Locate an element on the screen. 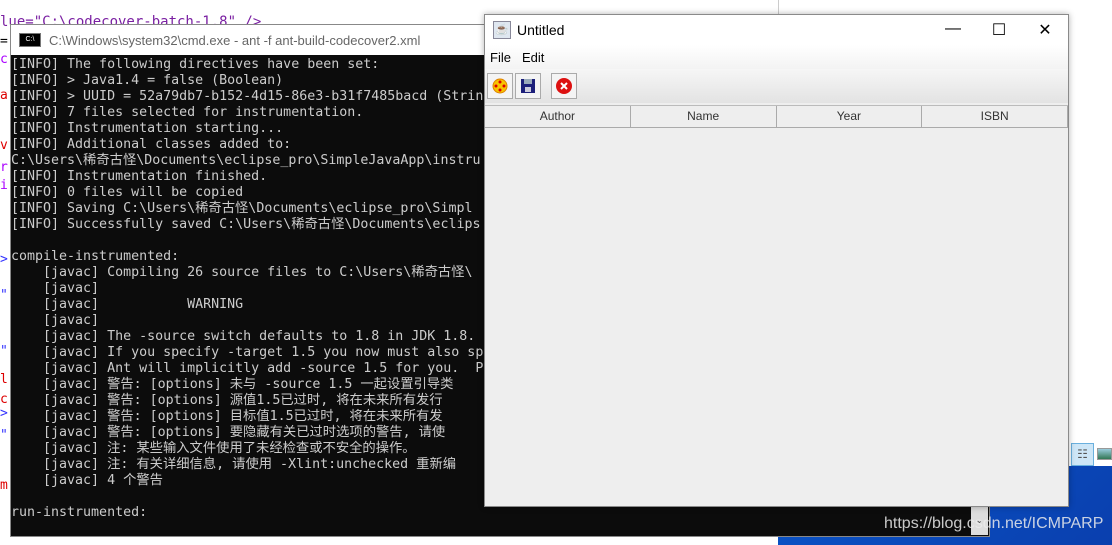 The width and height of the screenshot is (1112, 545). save-button is located at coordinates (528, 86).